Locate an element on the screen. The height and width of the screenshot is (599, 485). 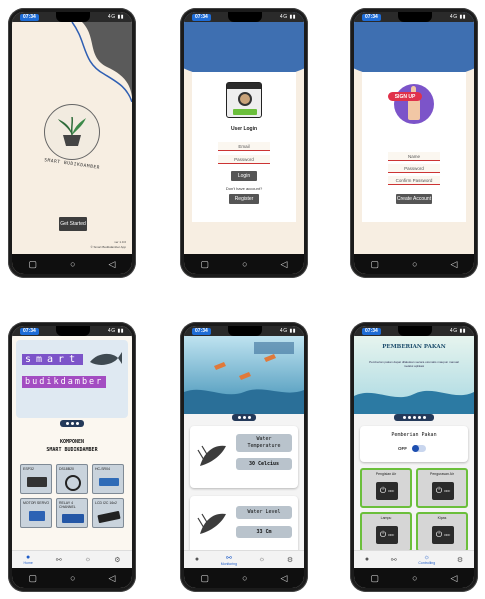
component-label: HC-SR04 is located at coordinates (102, 469).